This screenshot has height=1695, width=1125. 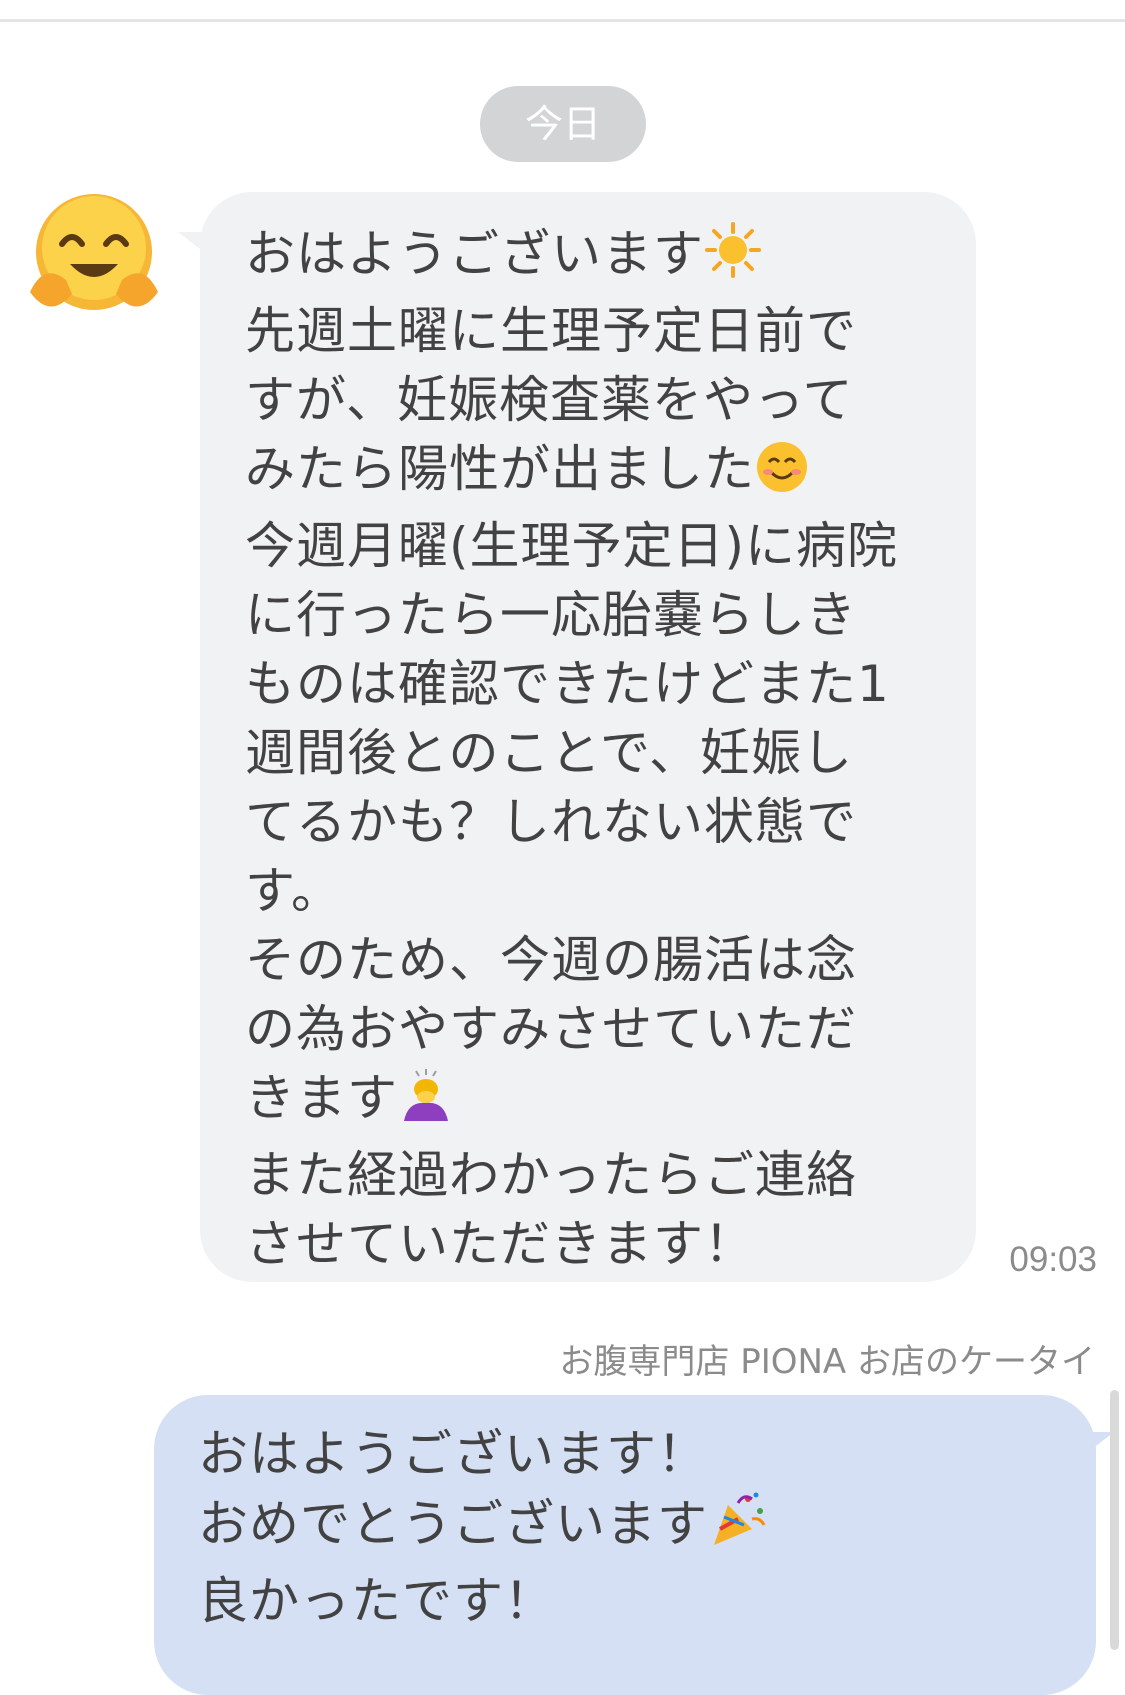 I want to click on message-line: 良かったです！, so click(x=376, y=1601).